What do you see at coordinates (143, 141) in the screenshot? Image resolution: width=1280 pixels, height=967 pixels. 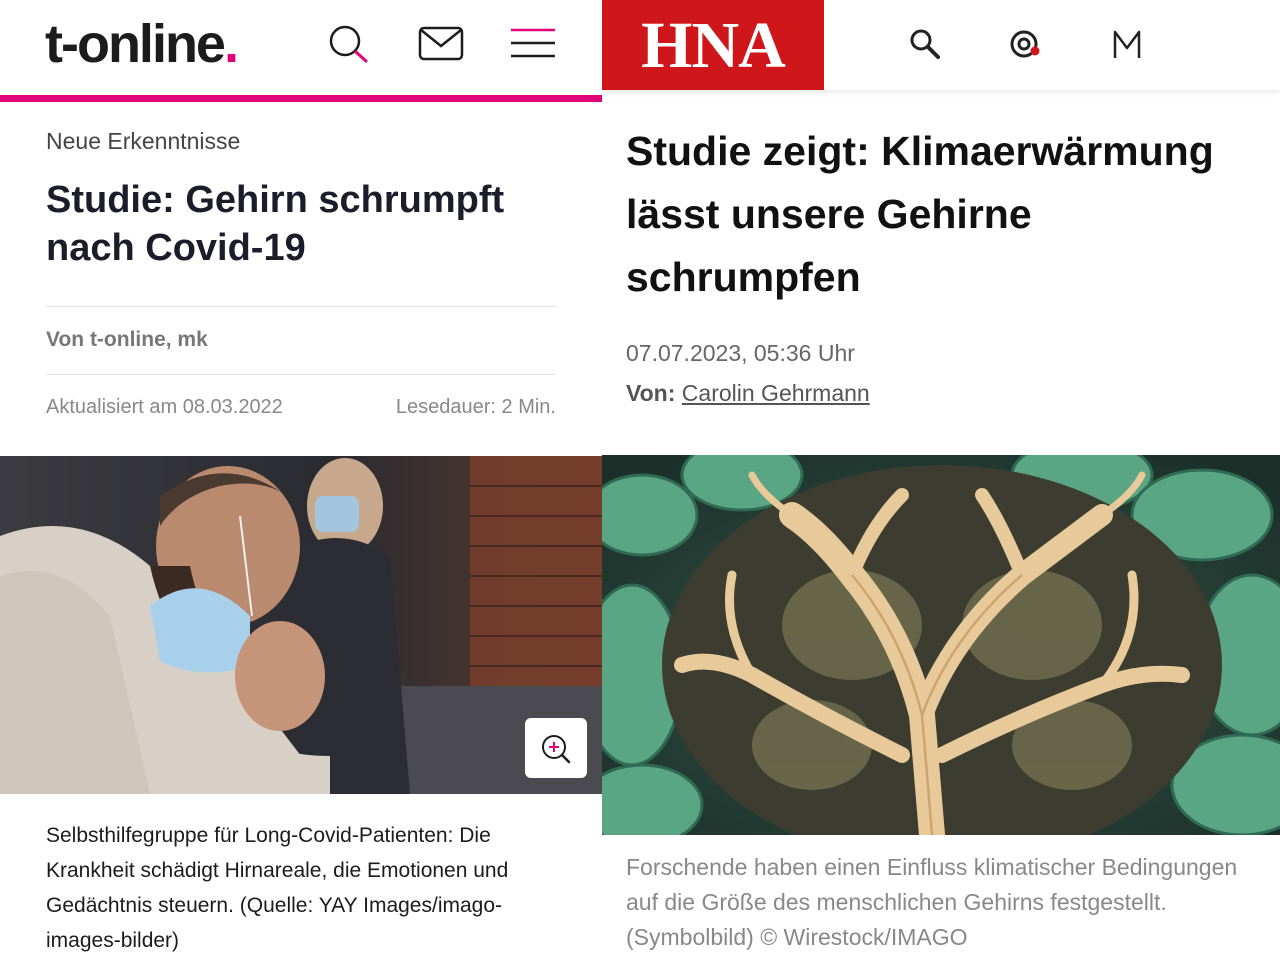 I see `article-kicker: Neue Erkenntnisse` at bounding box center [143, 141].